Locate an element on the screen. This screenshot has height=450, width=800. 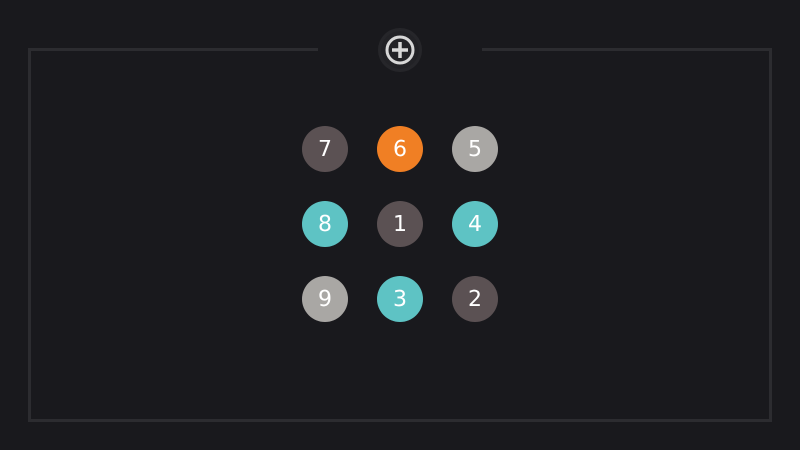
number-tile: 5 is located at coordinates (475, 149).